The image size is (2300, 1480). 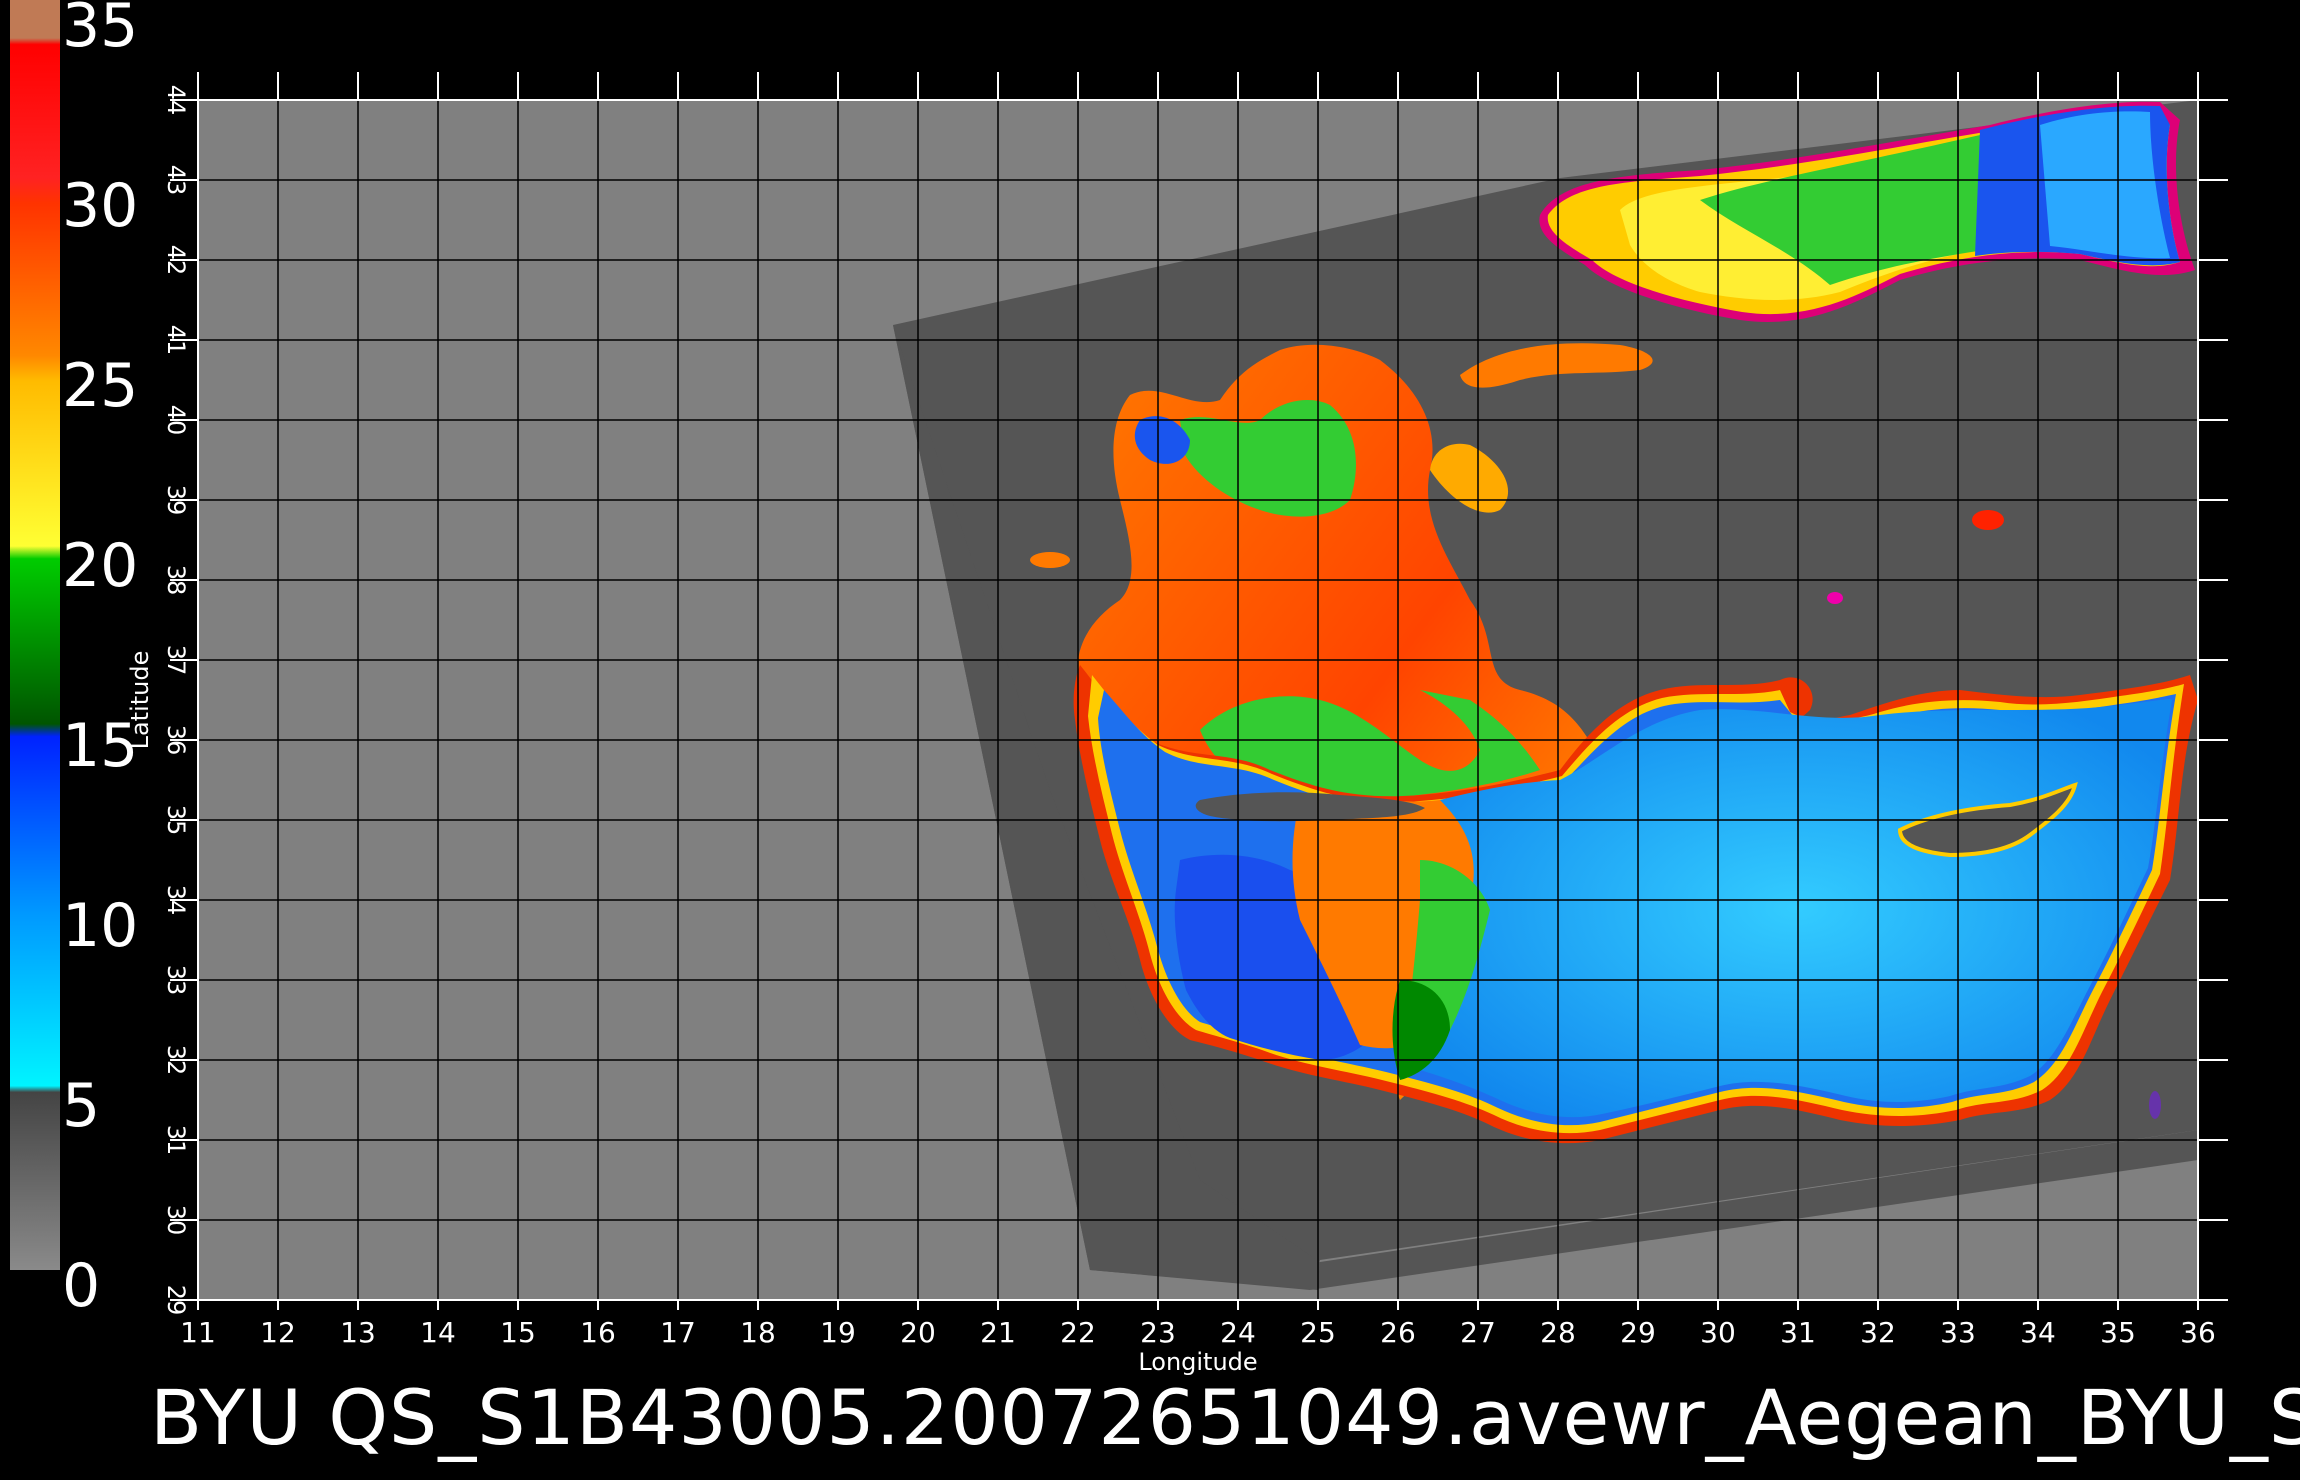 I want to click on x-tick-label: 25, so click(x=1318, y=1332).